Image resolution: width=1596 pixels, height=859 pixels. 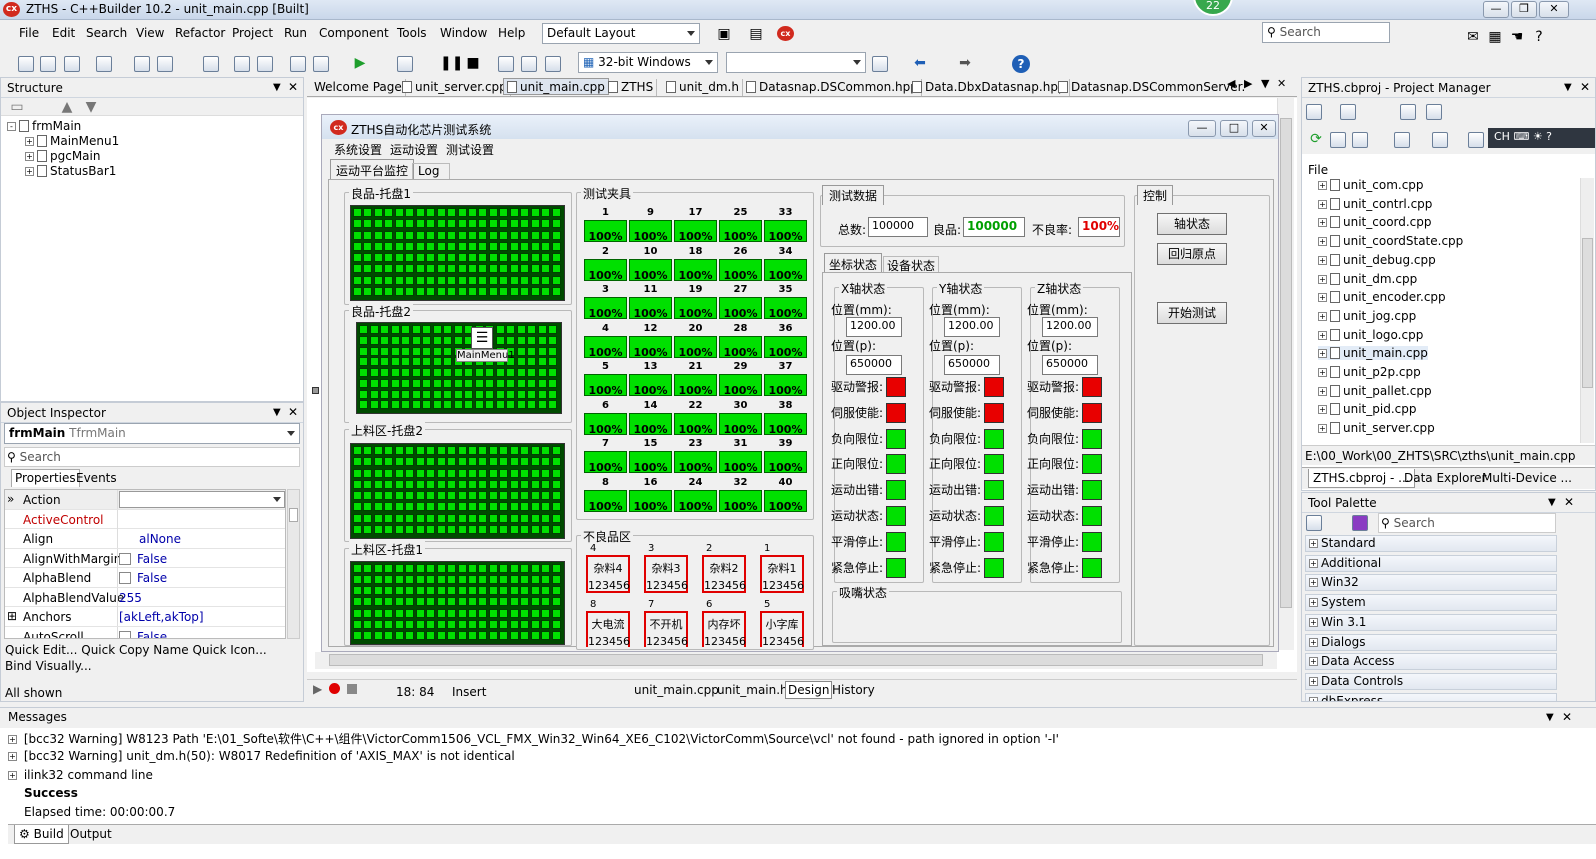 I want to click on menu-refactor: Refactor, so click(x=200, y=33).